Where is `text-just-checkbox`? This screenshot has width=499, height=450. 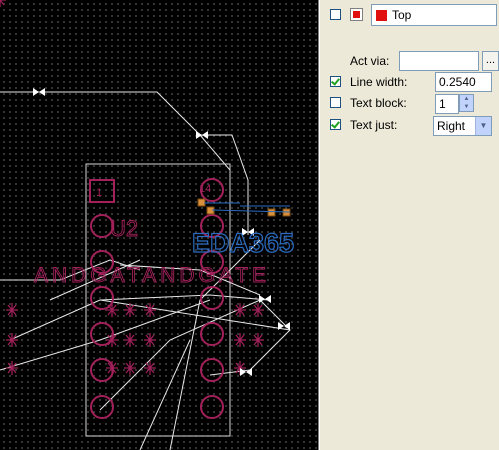
text-just-checkbox is located at coordinates (335, 124).